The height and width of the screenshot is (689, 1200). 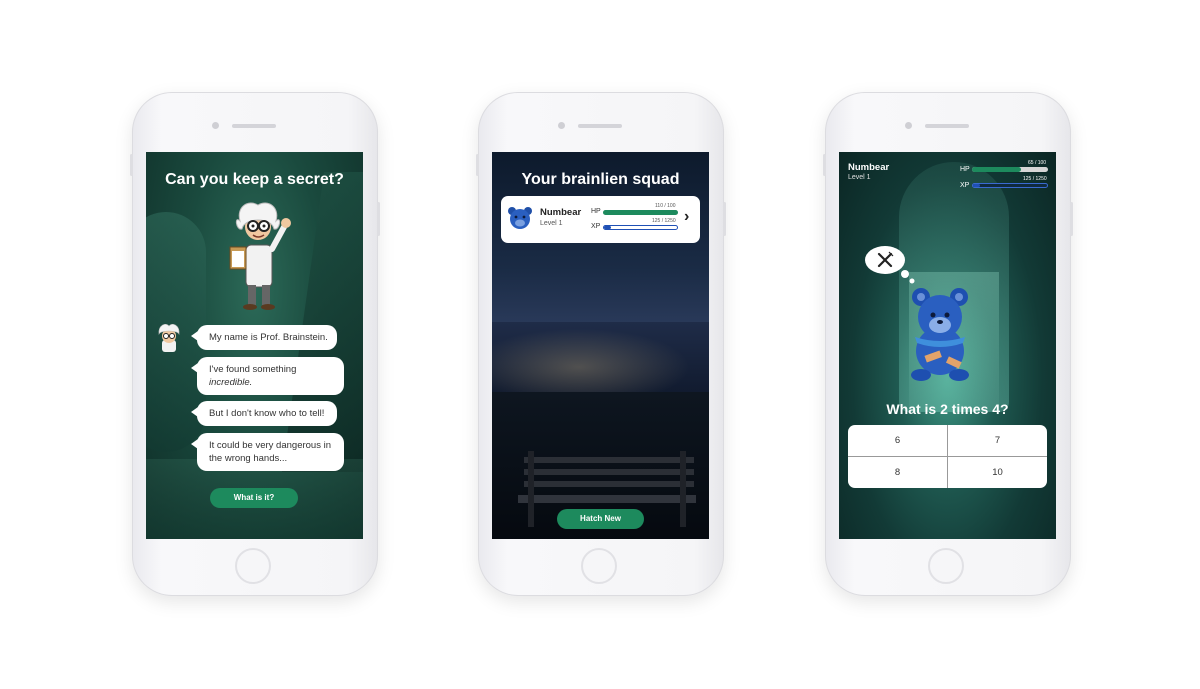 I want to click on numbear-character, so click(x=940, y=334).